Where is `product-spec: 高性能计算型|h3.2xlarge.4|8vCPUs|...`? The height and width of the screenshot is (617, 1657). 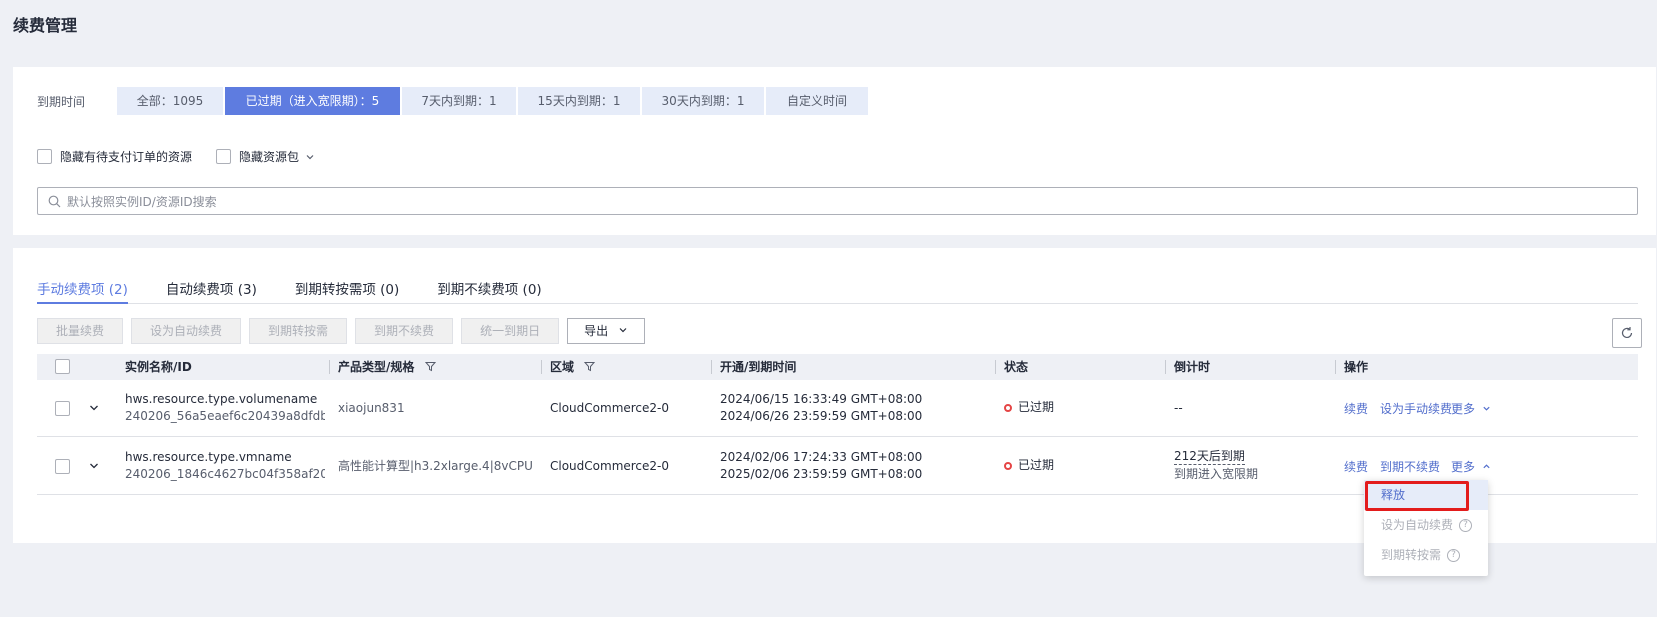 product-spec: 高性能计算型|h3.2xlarge.4|8vCPUs|... is located at coordinates (435, 466).